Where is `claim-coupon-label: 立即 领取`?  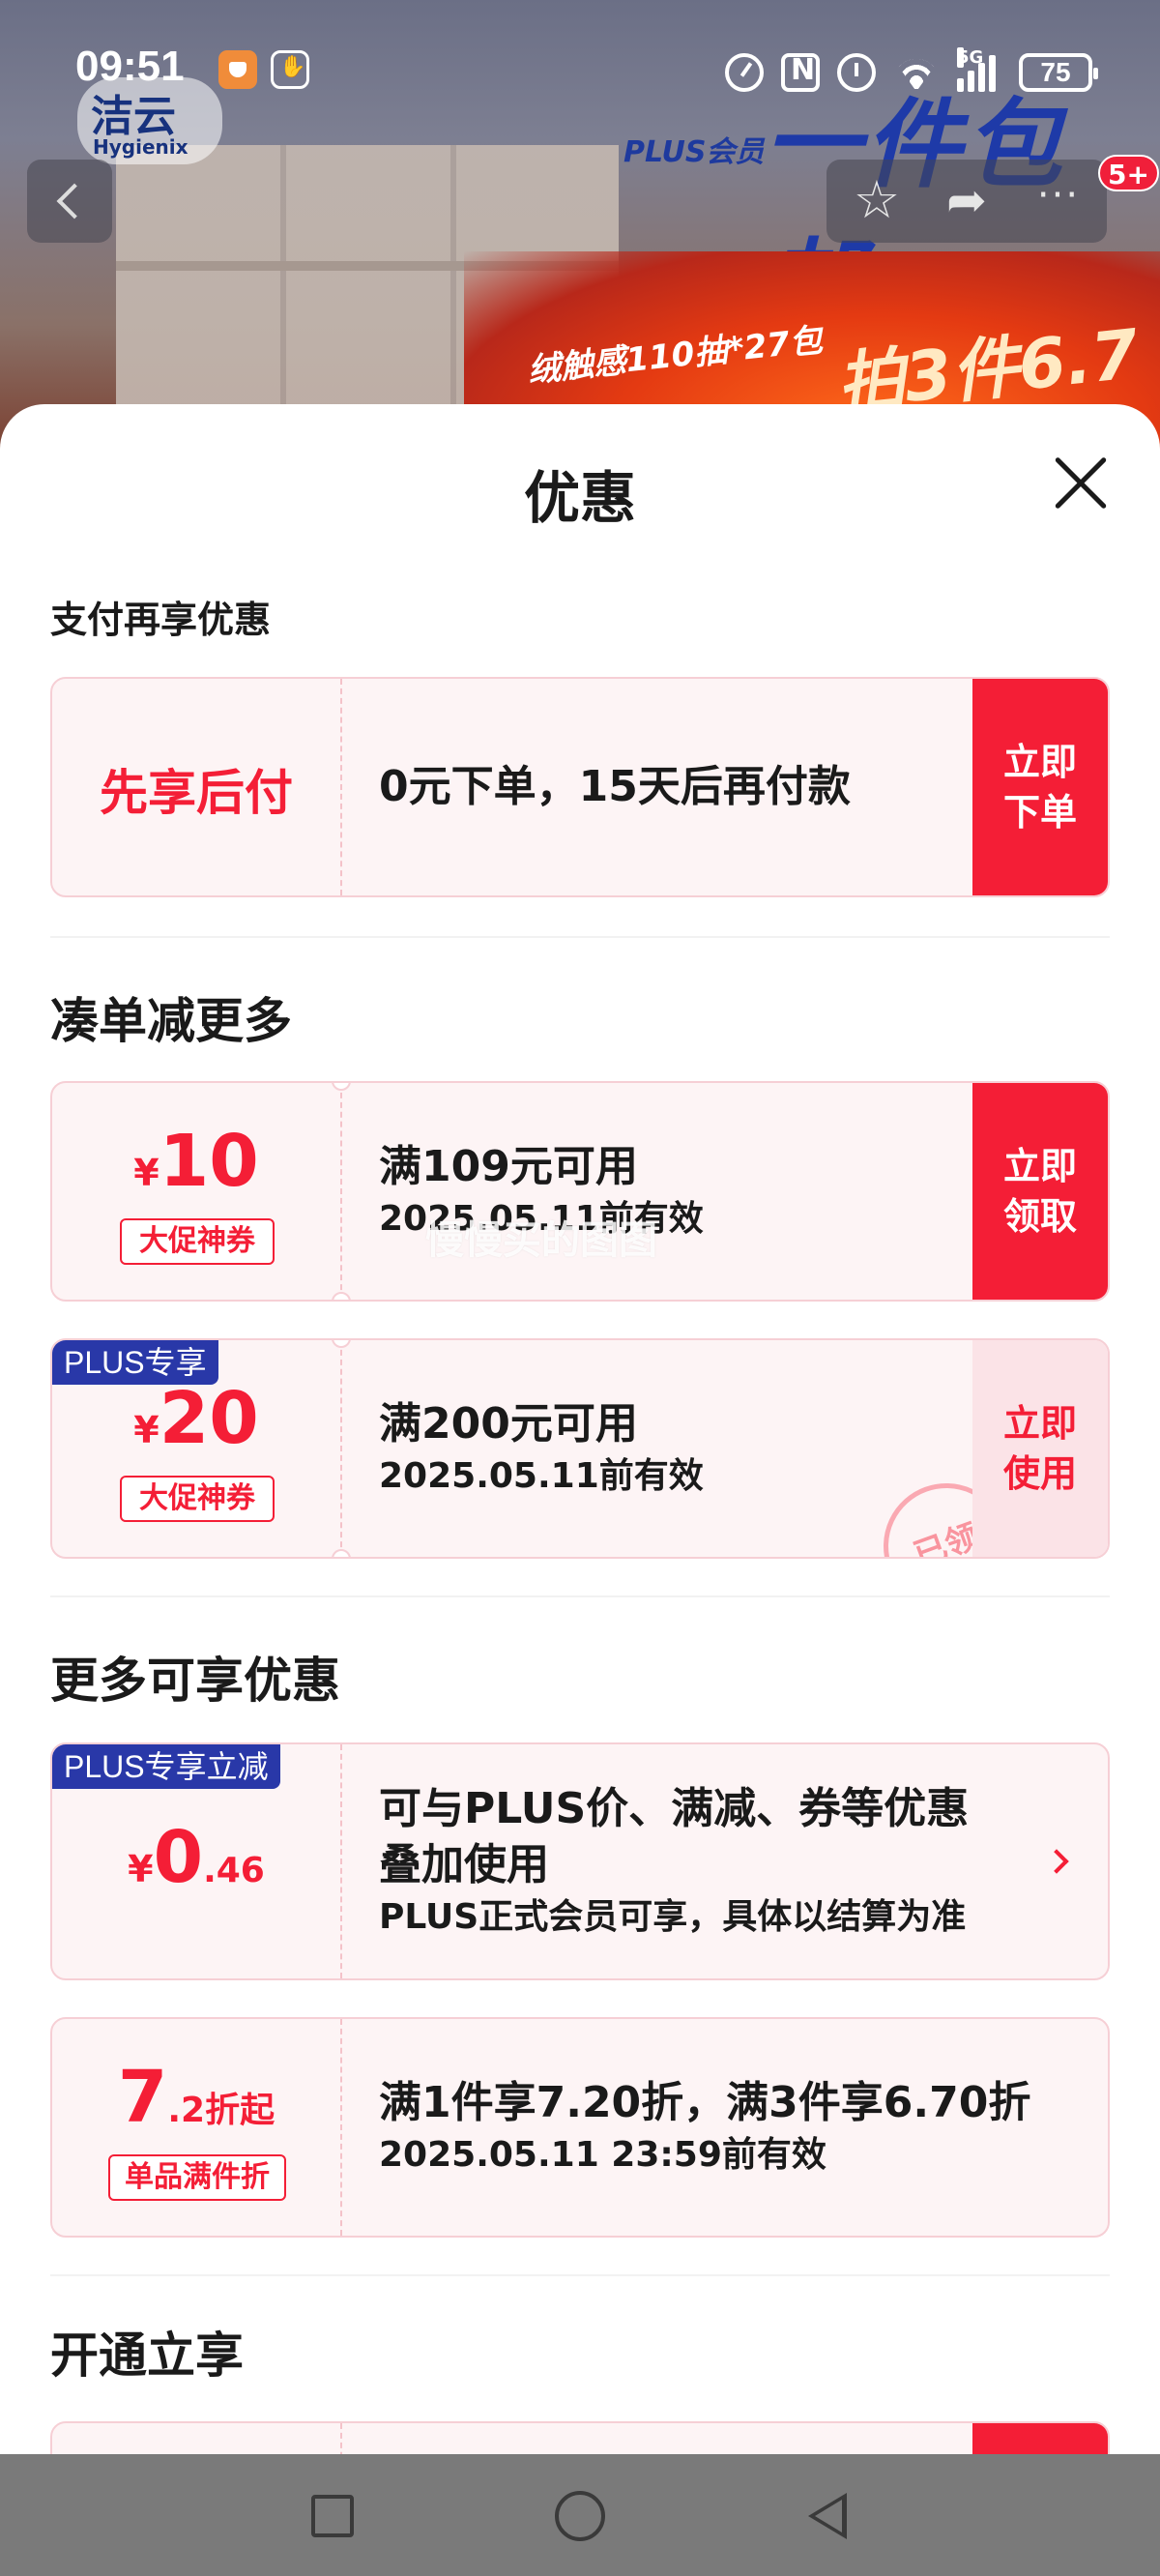
claim-coupon-label: 立即 领取 is located at coordinates (1039, 1191).